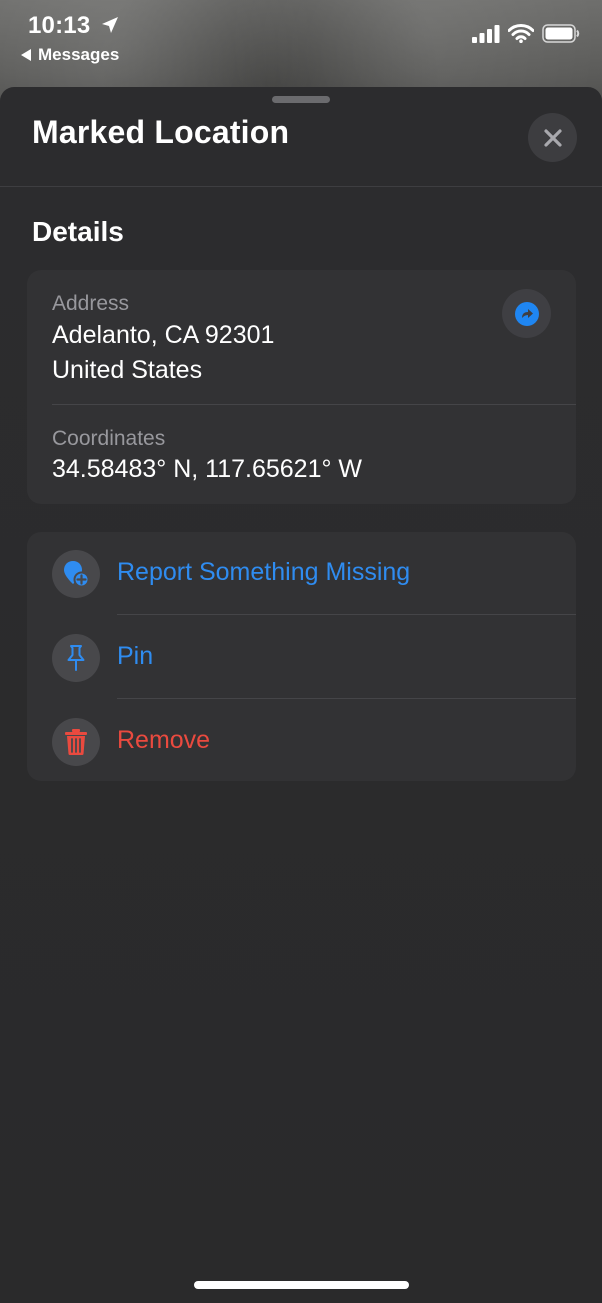 The image size is (602, 1303). Describe the element at coordinates (26, 55) in the screenshot. I see `back-triangle-icon` at that location.